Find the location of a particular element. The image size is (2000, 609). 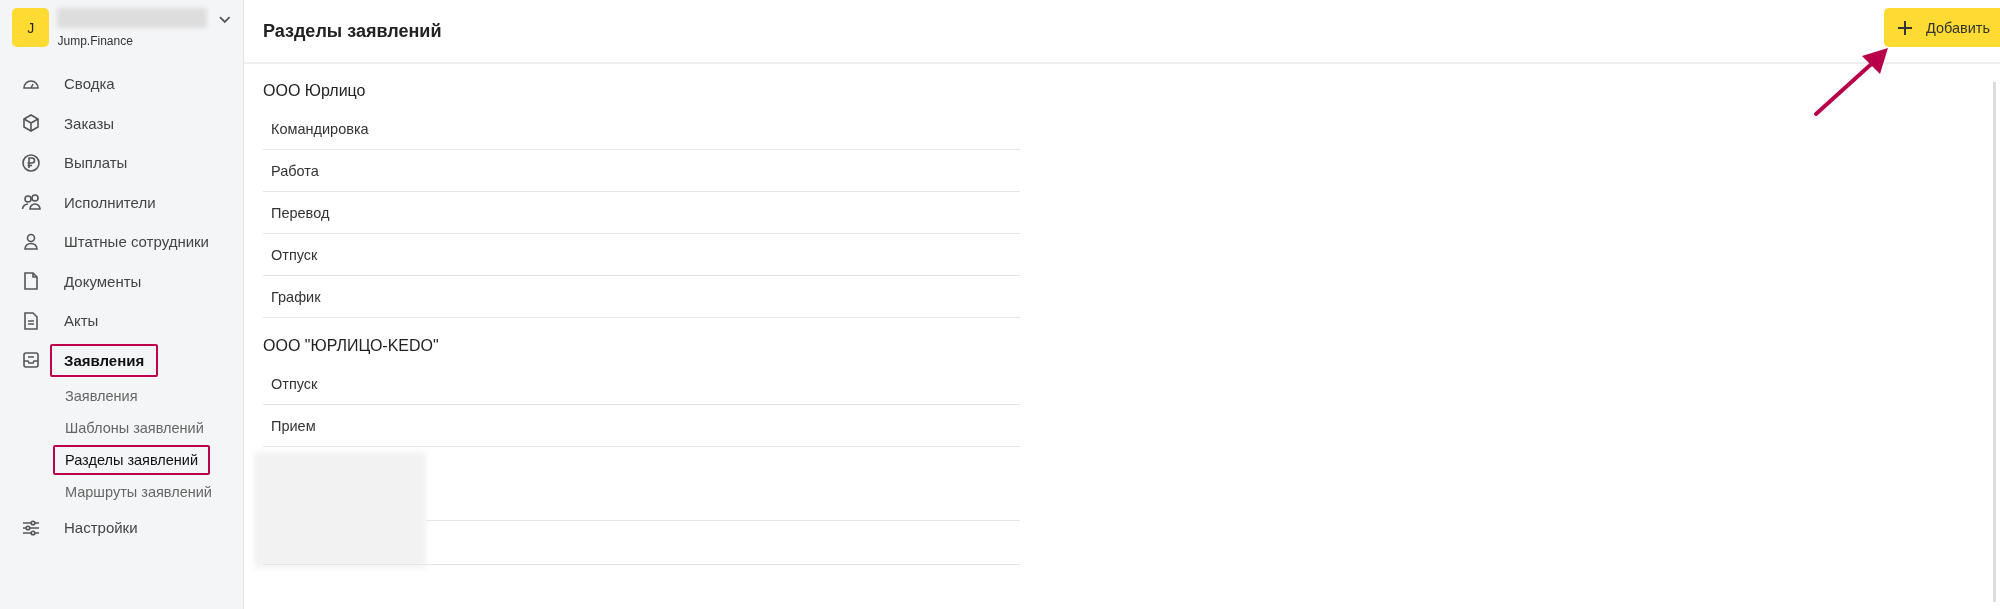

workspace-subtitle: Jump.Finance is located at coordinates (95, 41).